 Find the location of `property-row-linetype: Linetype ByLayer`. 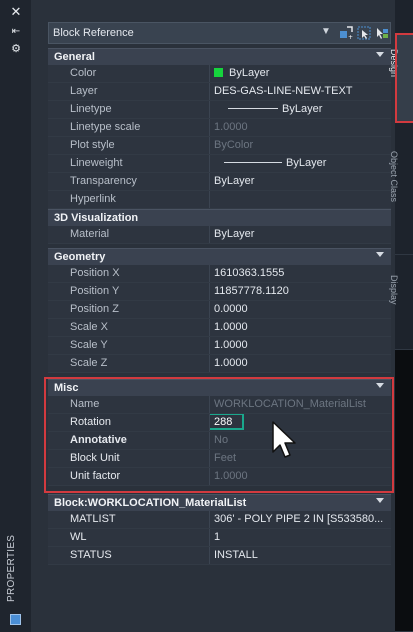

property-row-linetype: Linetype ByLayer is located at coordinates (219, 110).